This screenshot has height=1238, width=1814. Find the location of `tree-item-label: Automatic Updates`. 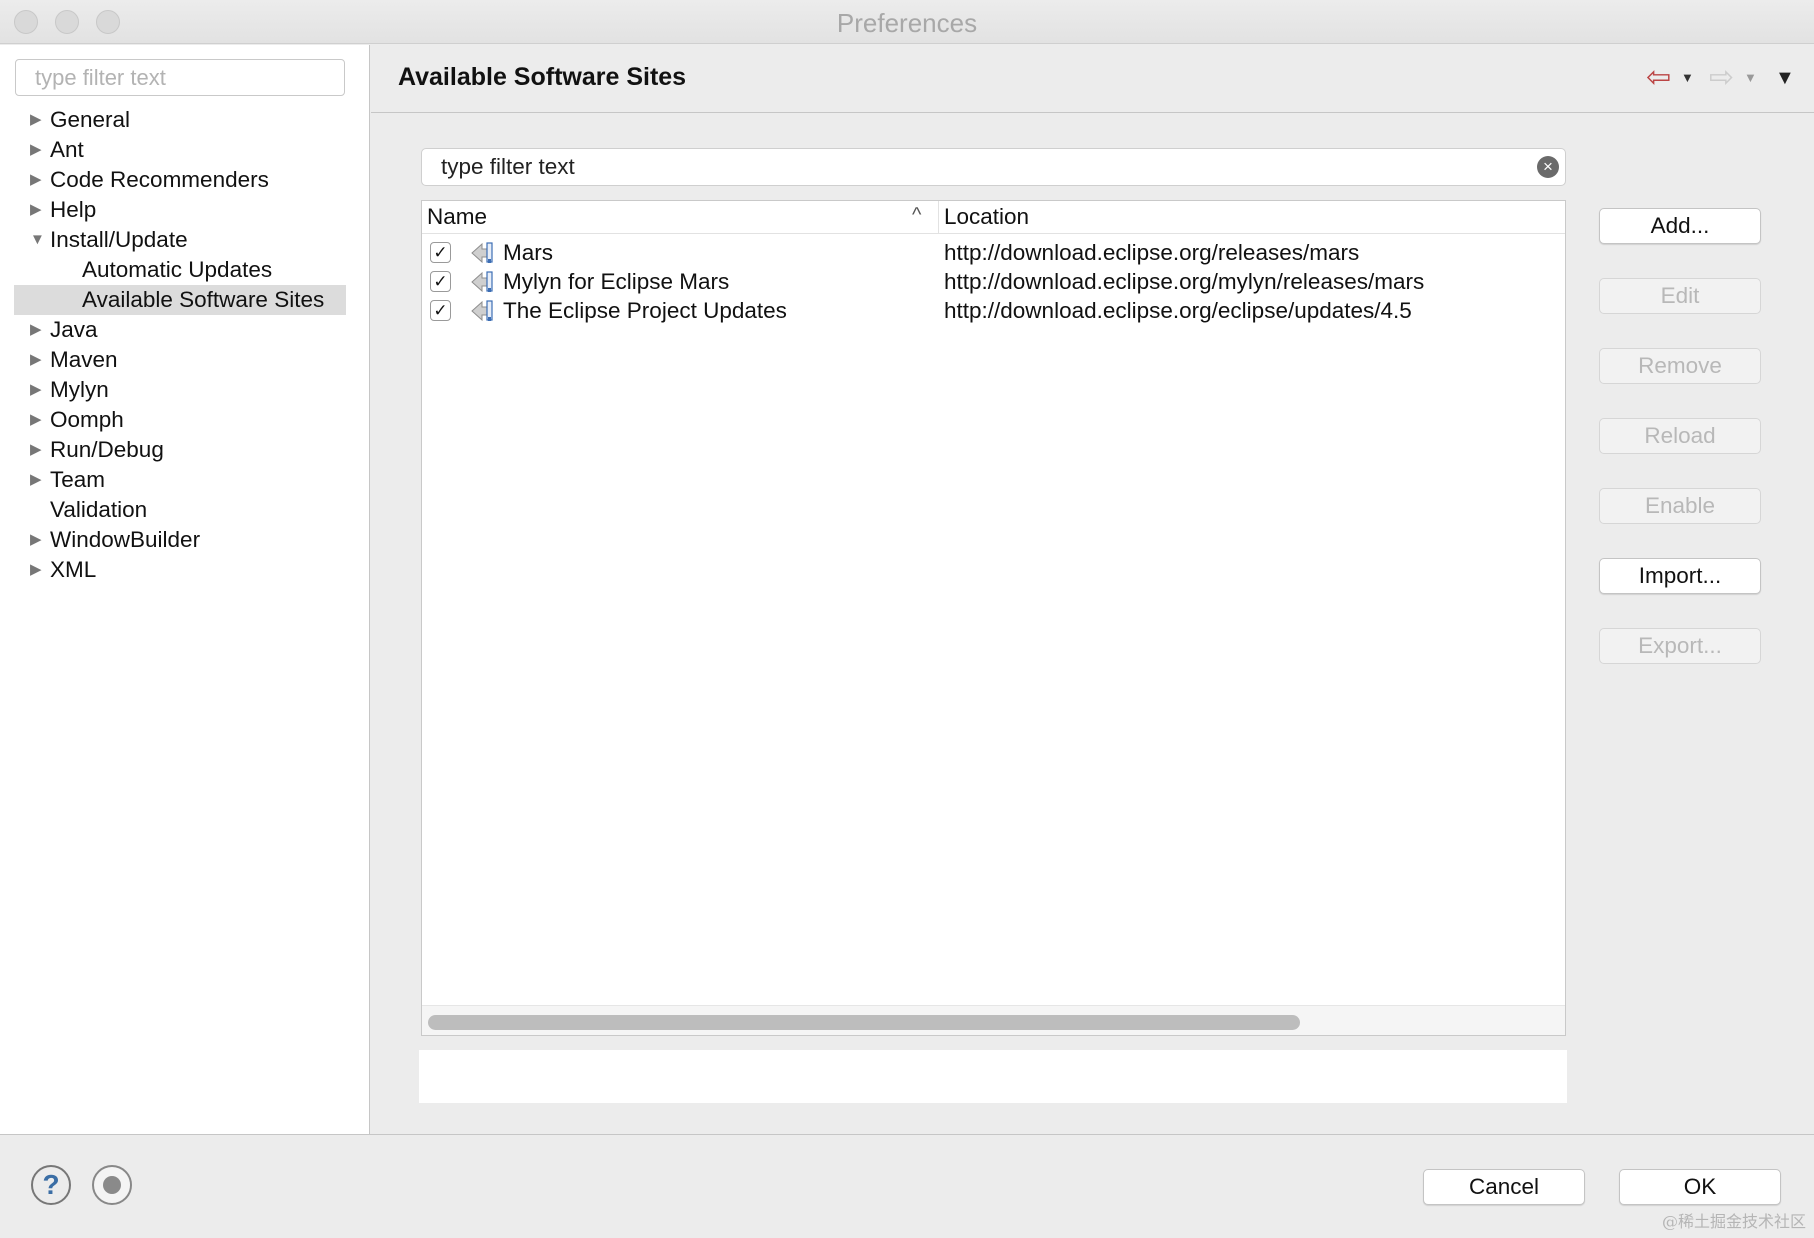

tree-item-label: Automatic Updates is located at coordinates (177, 269).